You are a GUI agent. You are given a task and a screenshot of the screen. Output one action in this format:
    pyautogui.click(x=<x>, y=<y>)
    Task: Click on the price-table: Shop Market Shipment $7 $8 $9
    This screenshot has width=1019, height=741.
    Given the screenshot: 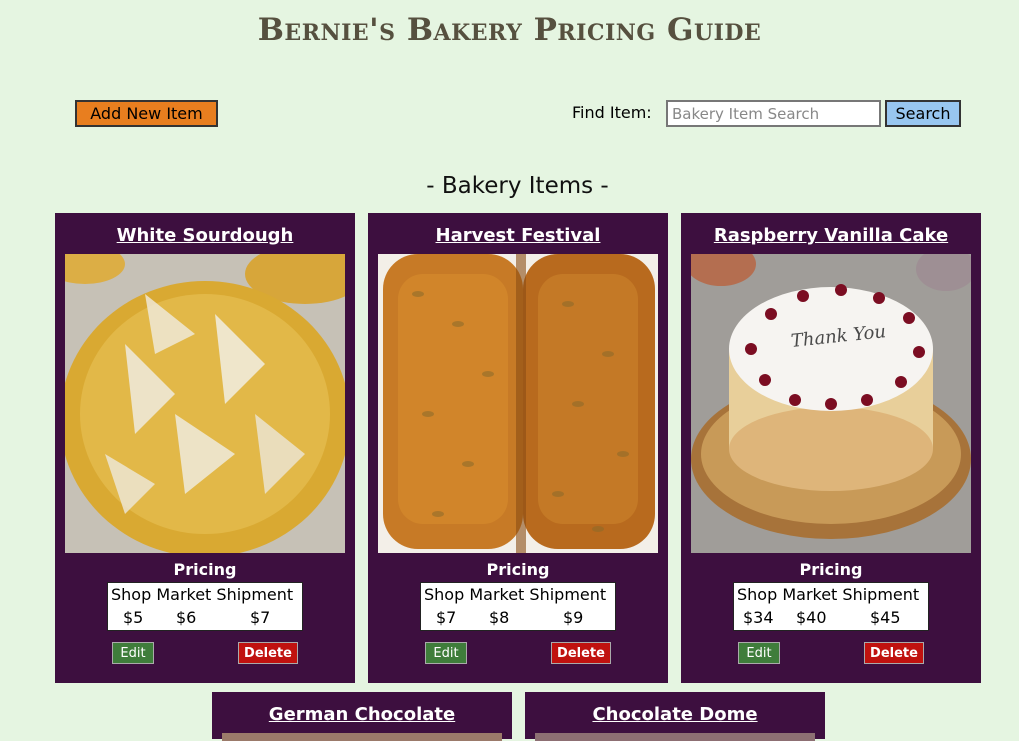 What is the action you would take?
    pyautogui.click(x=518, y=606)
    